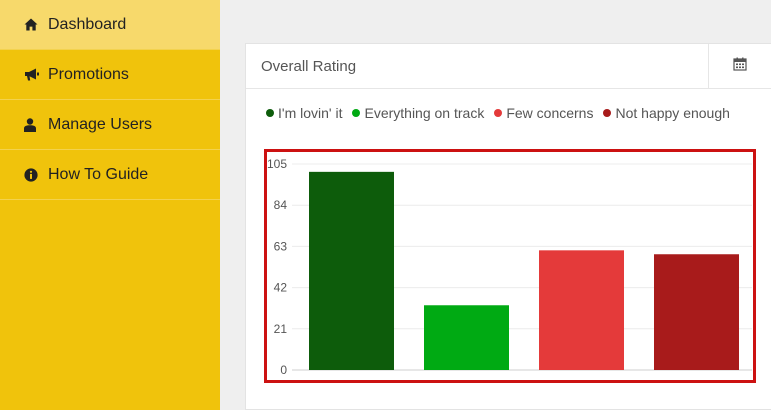 This screenshot has width=771, height=410. Describe the element at coordinates (281, 329) in the screenshot. I see `y-tick-label: 21` at that location.